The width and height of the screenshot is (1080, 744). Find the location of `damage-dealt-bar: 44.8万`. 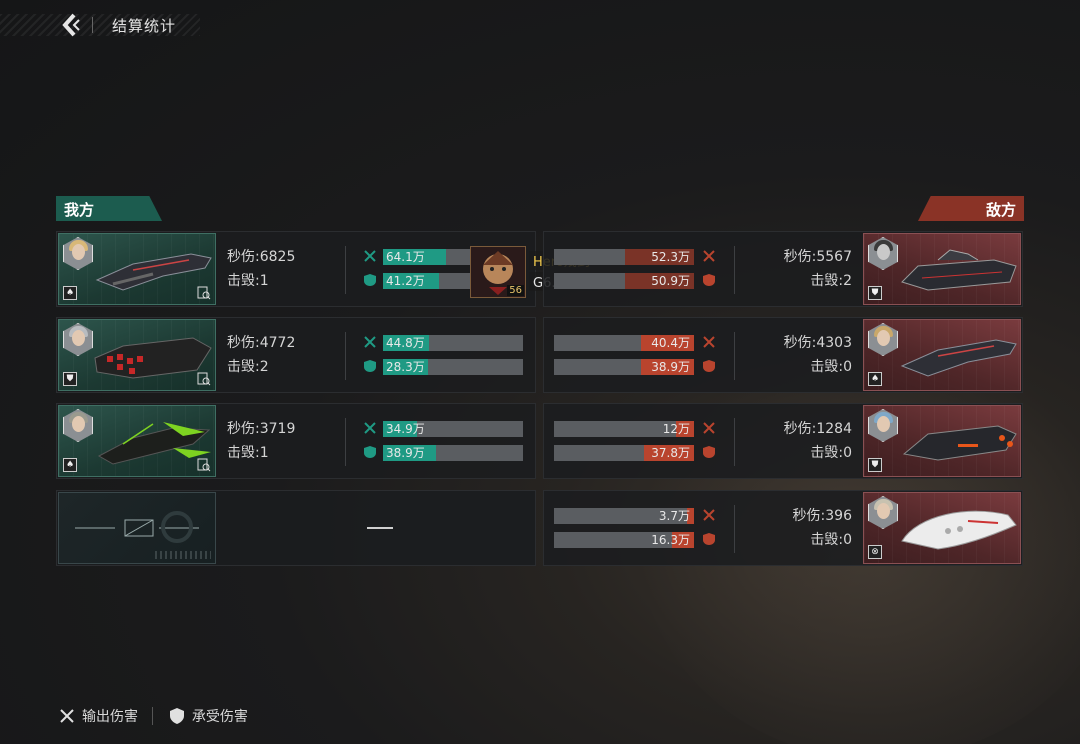

damage-dealt-bar: 44.8万 is located at coordinates (453, 343).